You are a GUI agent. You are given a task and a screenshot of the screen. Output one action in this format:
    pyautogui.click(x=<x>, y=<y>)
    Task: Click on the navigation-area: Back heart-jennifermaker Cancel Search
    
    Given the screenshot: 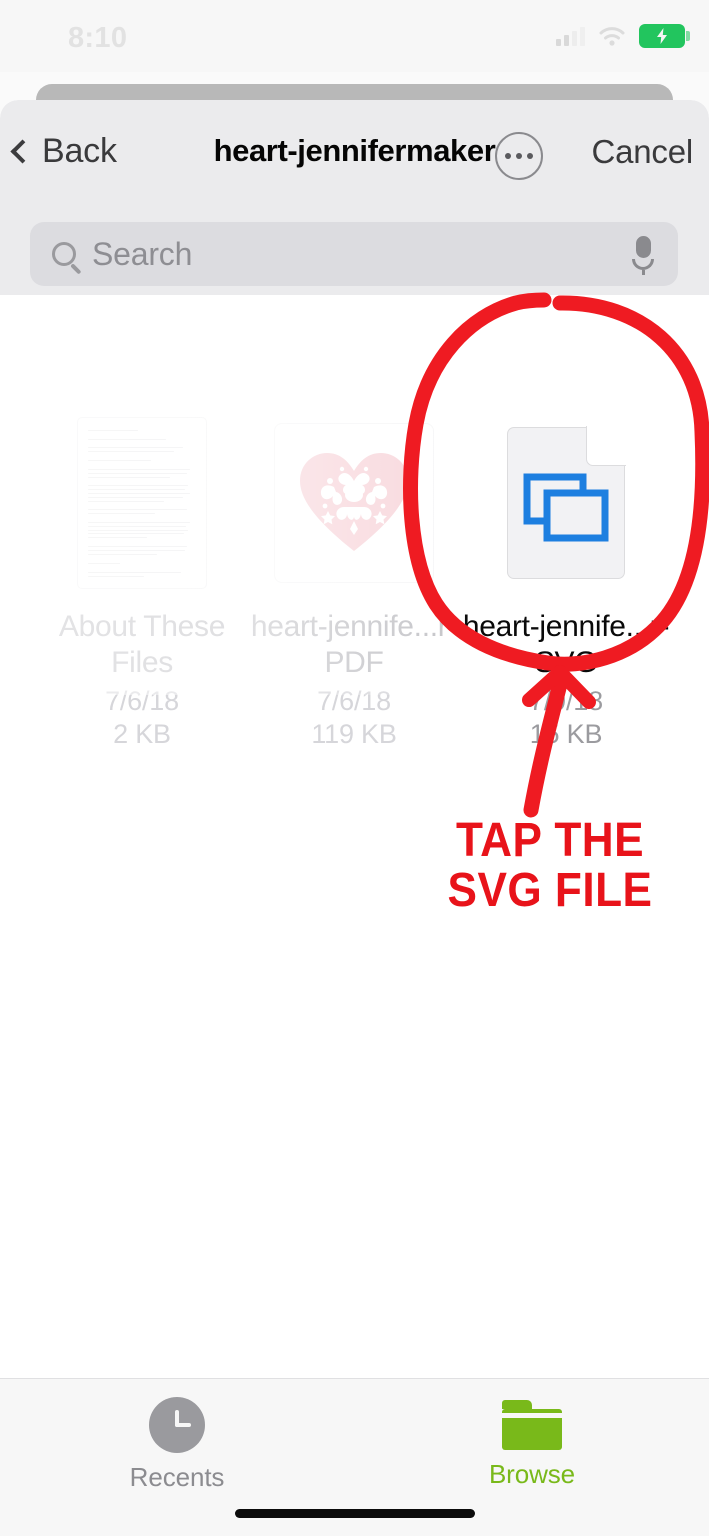 What is the action you would take?
    pyautogui.click(x=354, y=197)
    